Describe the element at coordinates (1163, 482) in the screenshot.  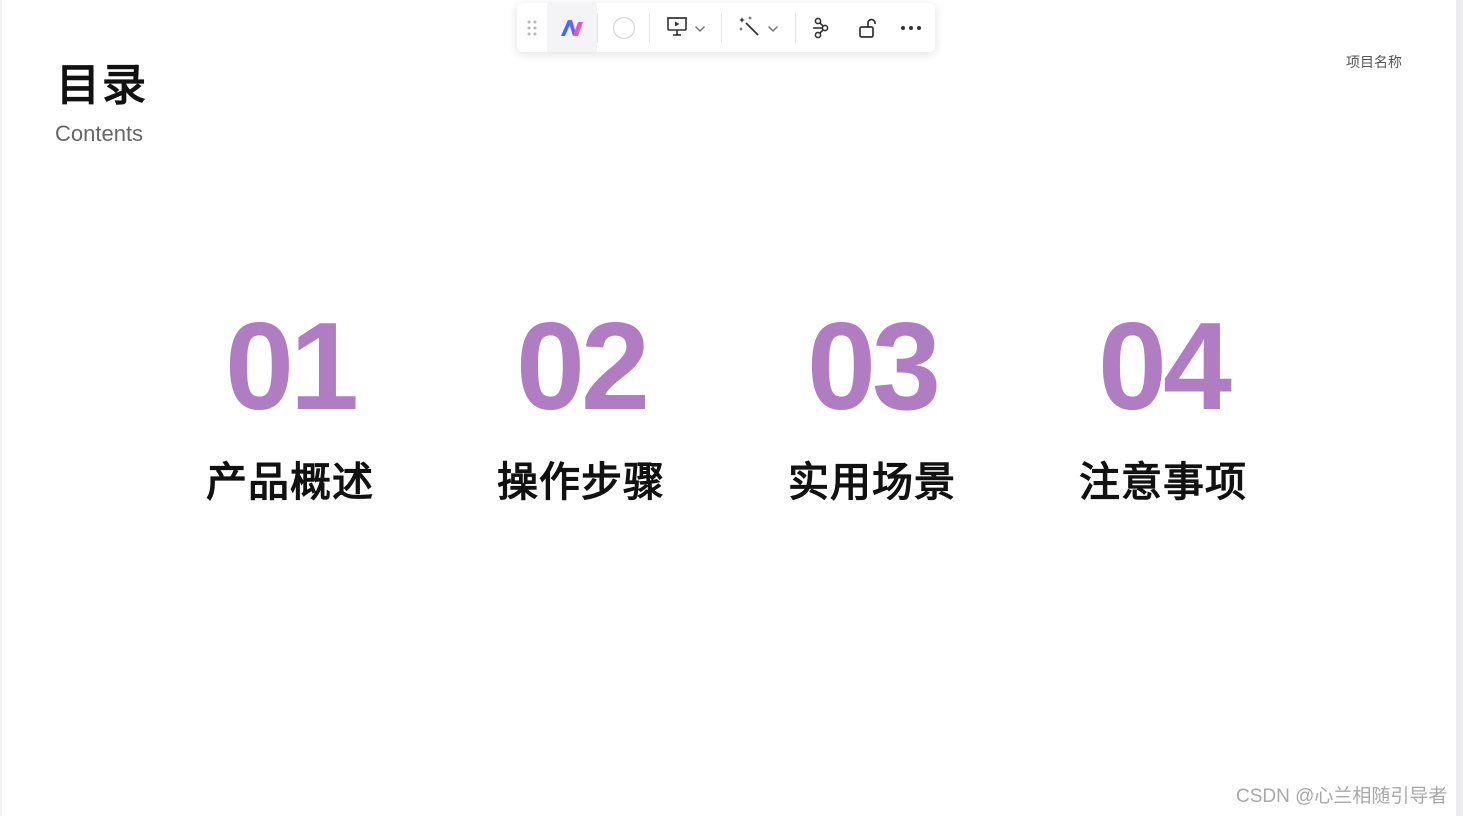
I see `toc-label: 注意事项` at that location.